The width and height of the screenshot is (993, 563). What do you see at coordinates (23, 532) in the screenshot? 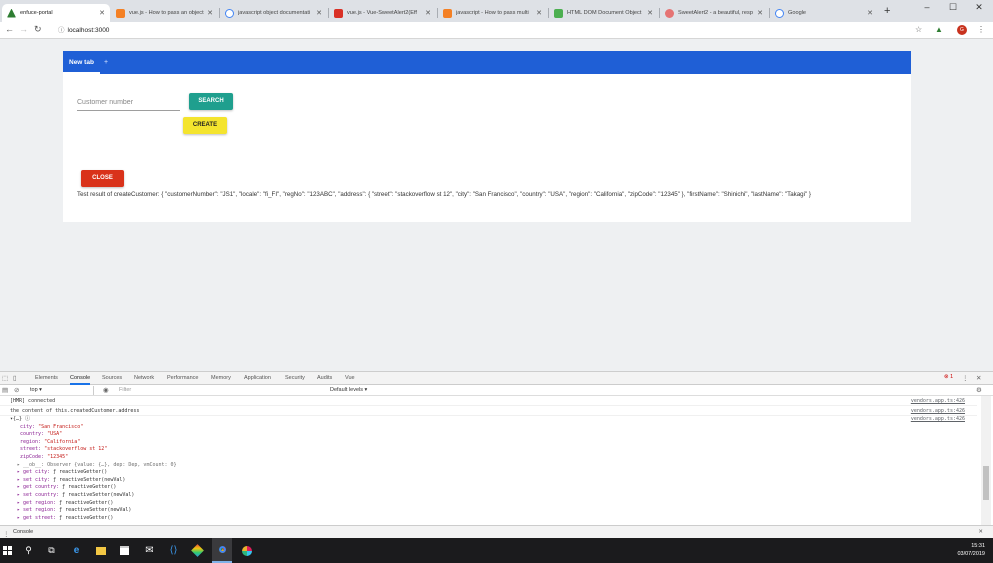
I see `drawer-tab-console: Console` at bounding box center [23, 532].